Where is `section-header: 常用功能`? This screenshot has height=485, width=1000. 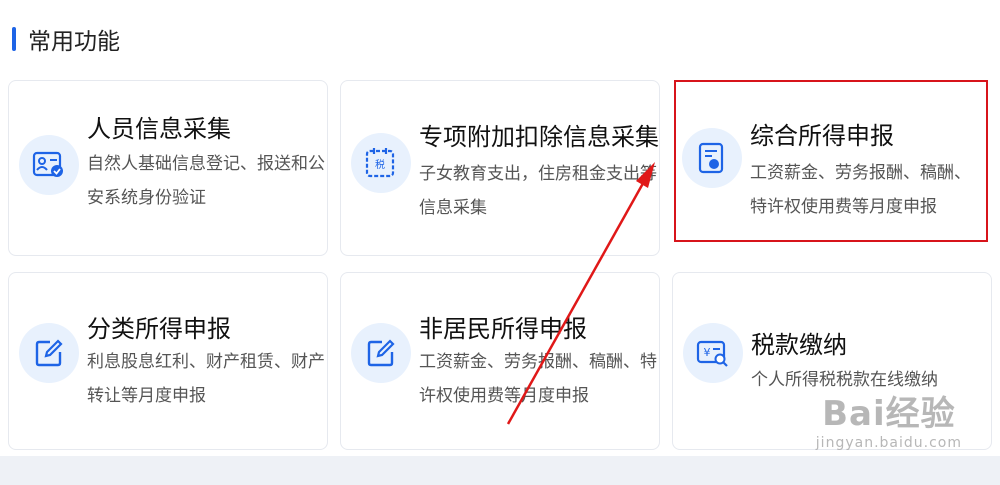 section-header: 常用功能 is located at coordinates (66, 39).